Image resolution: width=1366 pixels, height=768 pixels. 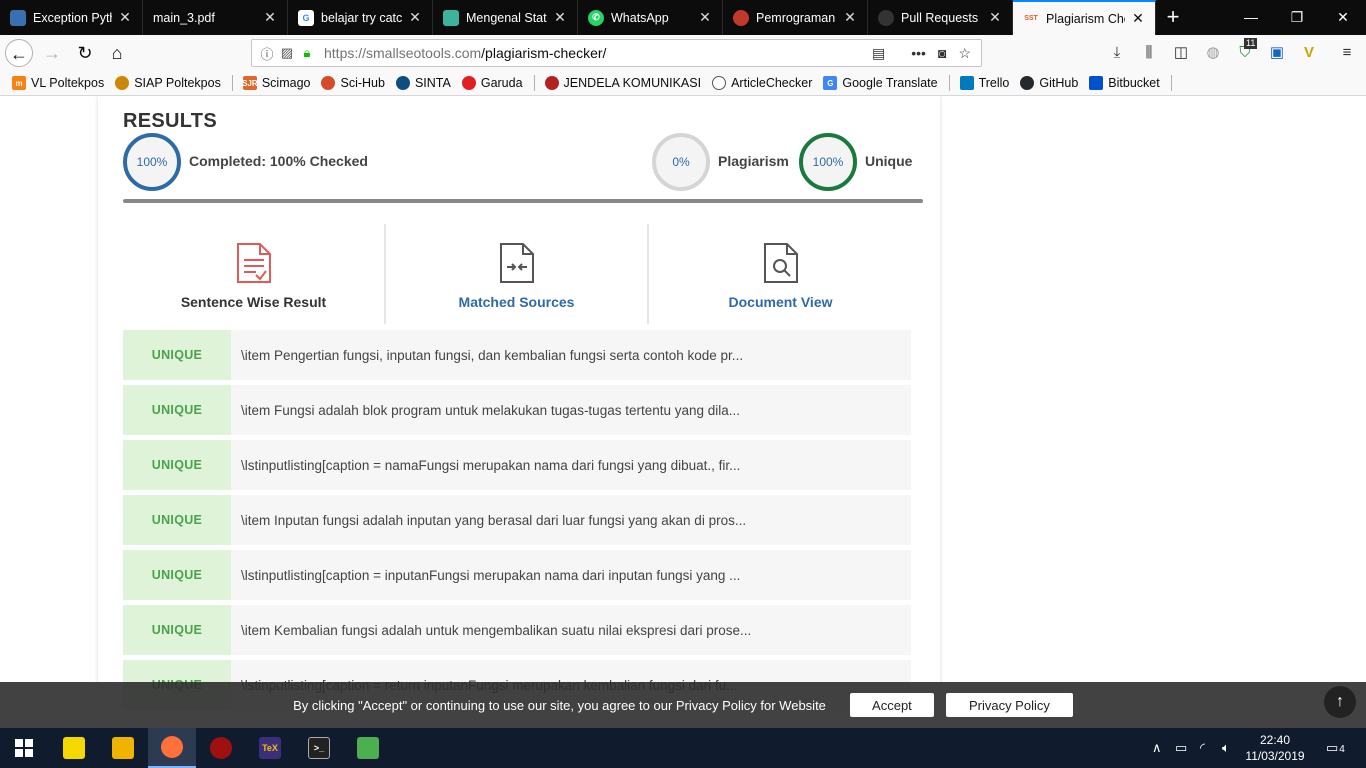 I want to click on browser-tab: Pemrograman P ✕, so click(x=795, y=17).